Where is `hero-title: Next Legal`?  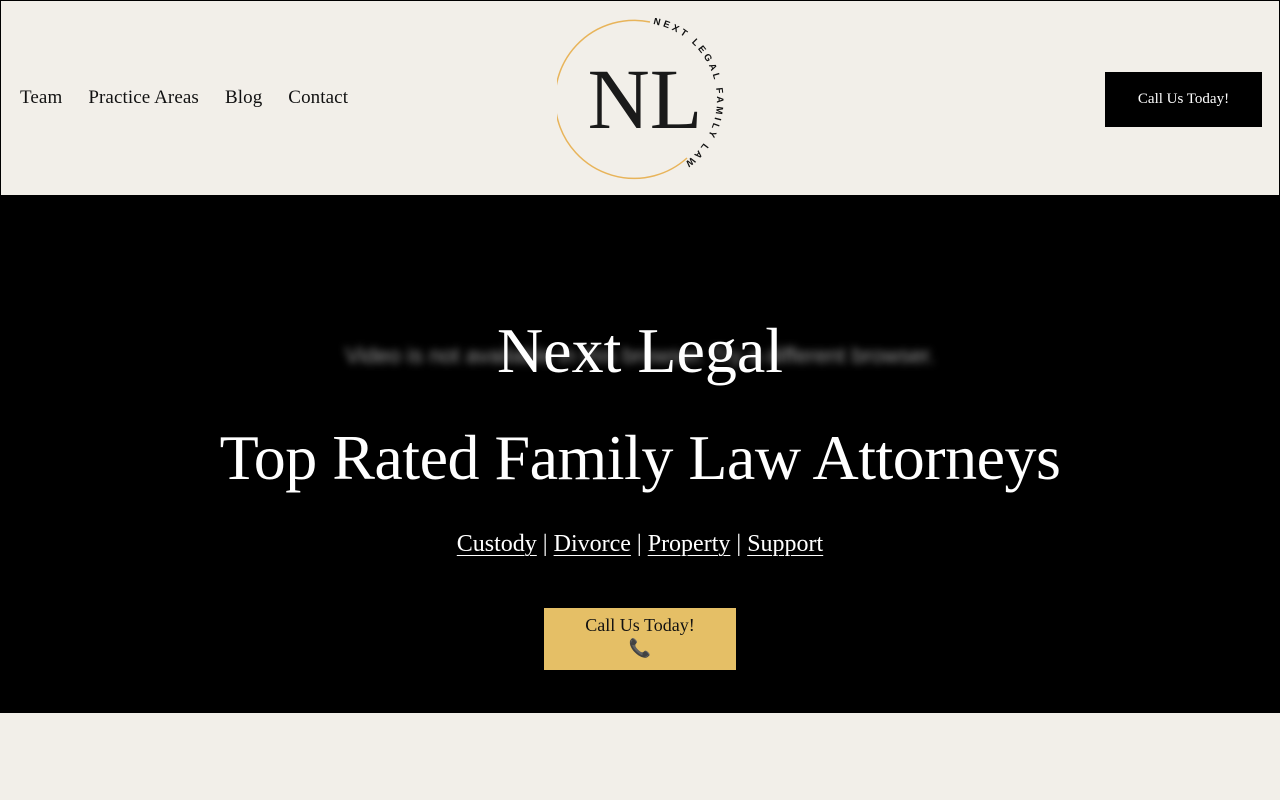 hero-title: Next Legal is located at coordinates (640, 350).